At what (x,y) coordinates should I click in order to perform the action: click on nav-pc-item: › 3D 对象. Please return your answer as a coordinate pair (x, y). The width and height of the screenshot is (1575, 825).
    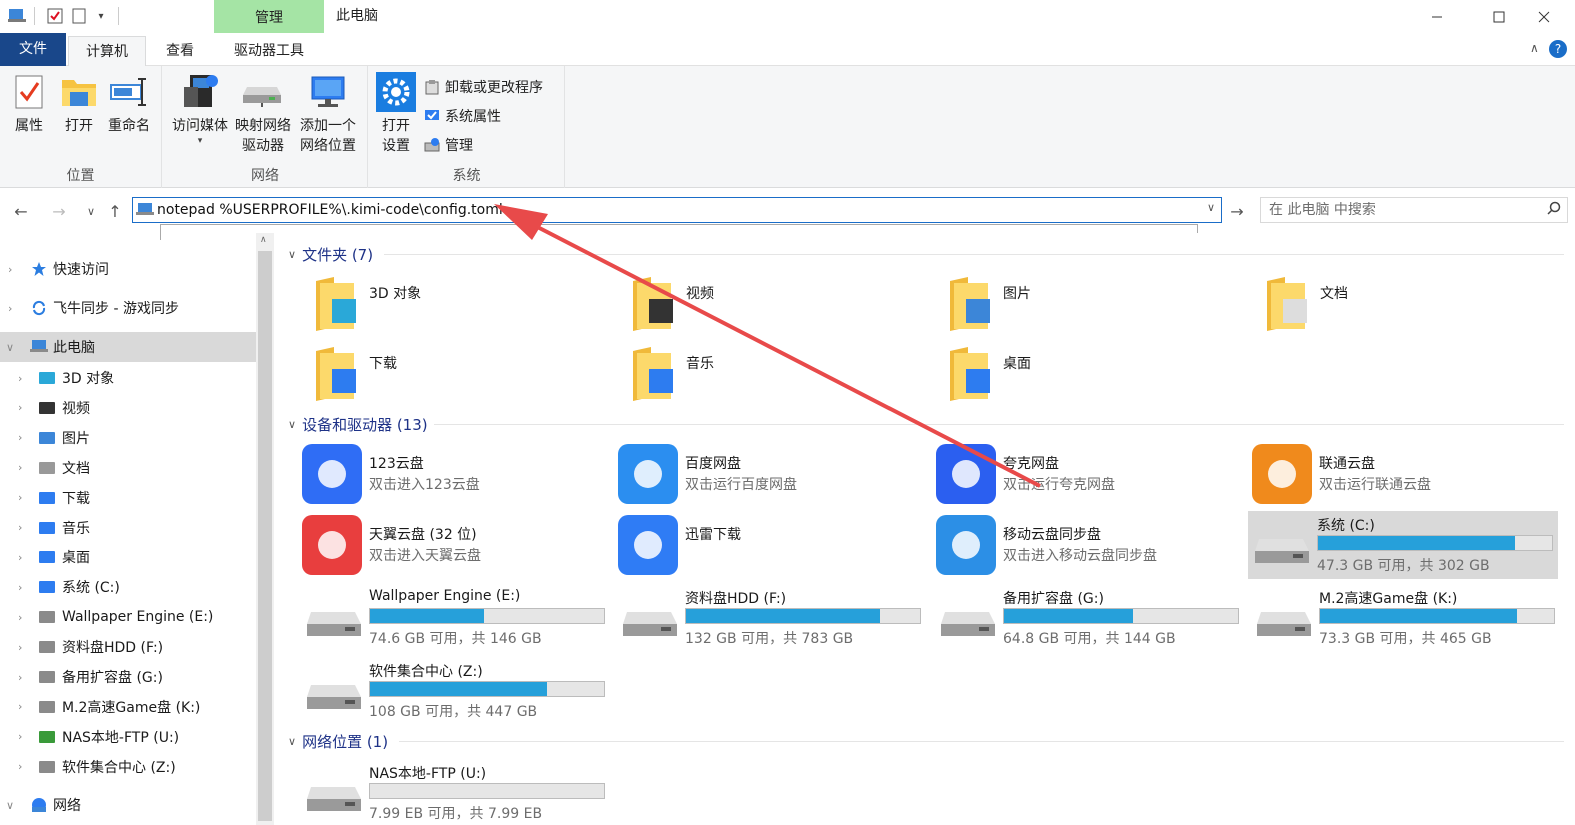
    Looking at the image, I should click on (128, 378).